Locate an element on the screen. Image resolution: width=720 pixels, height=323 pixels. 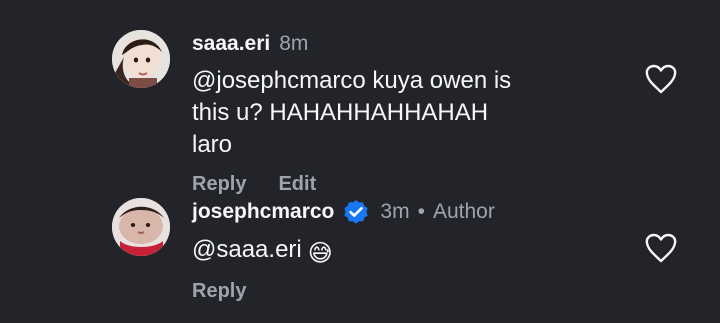
comment-actions: Reply Edit is located at coordinates (456, 184).